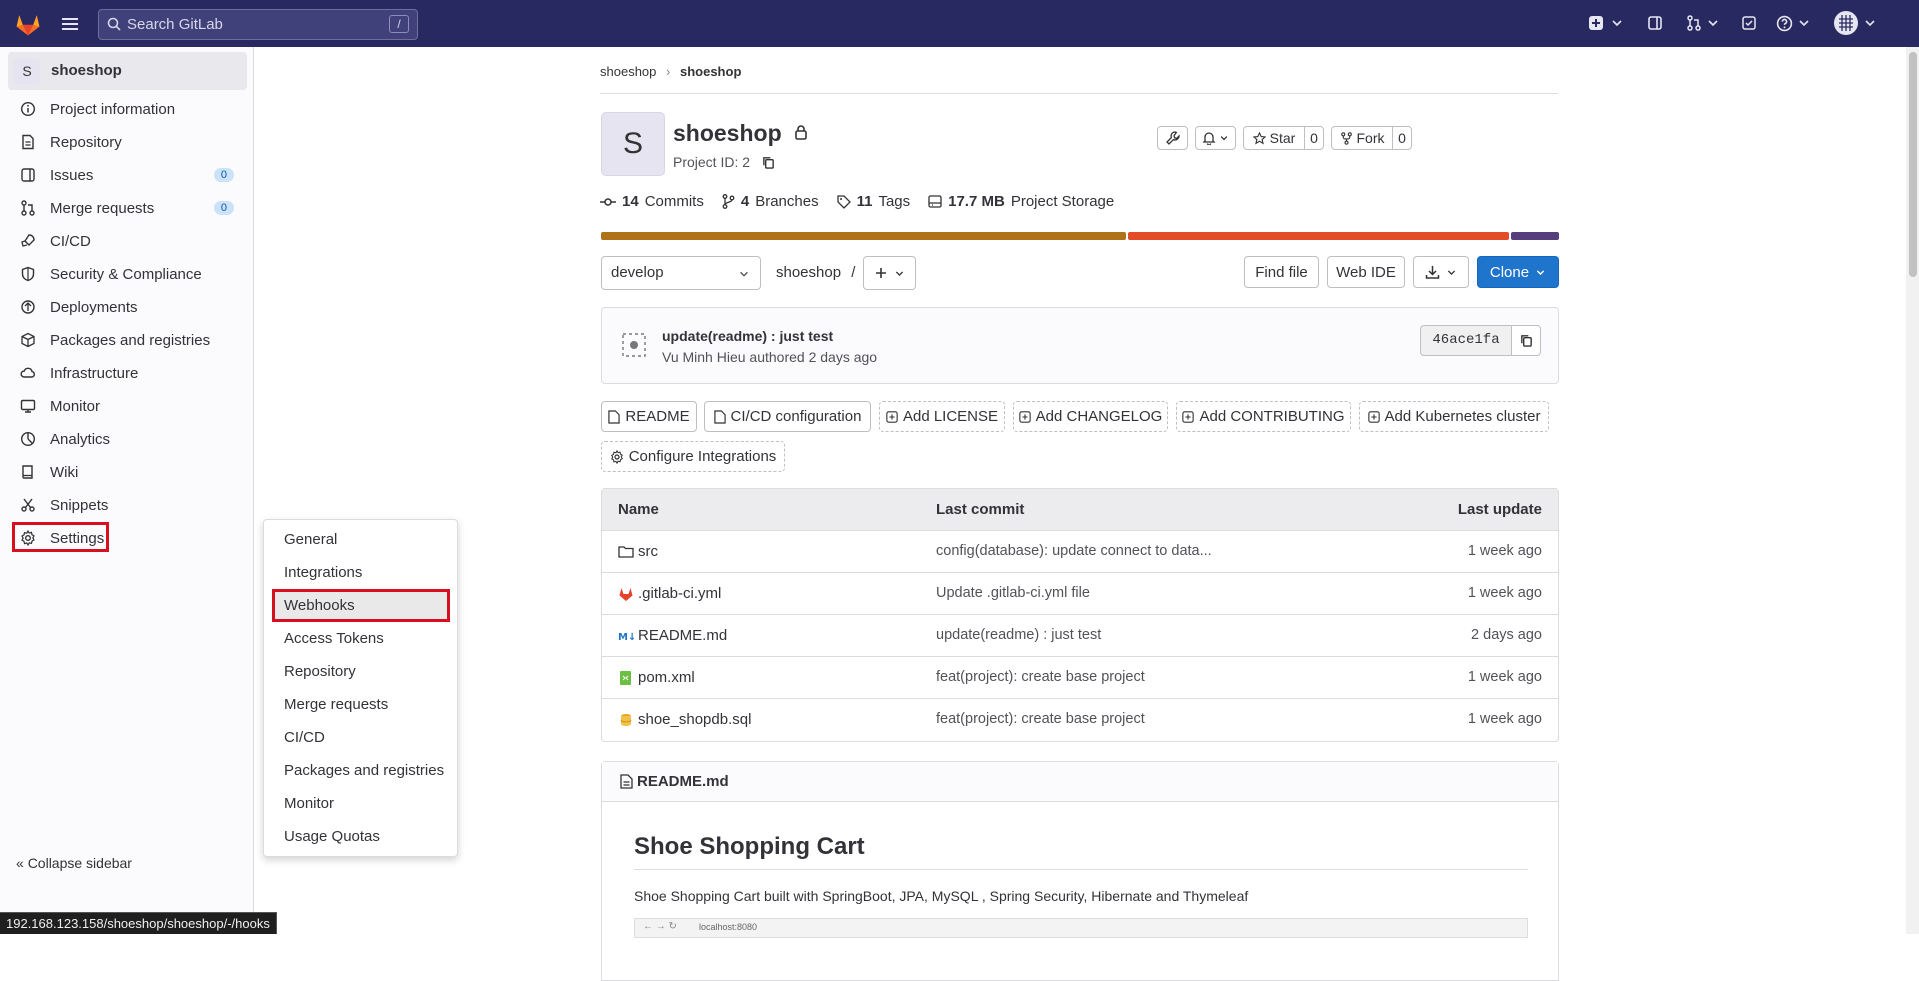 This screenshot has width=1919, height=981. Describe the element at coordinates (127, 406) in the screenshot. I see `sidebar-item-monitor: Monitor` at that location.